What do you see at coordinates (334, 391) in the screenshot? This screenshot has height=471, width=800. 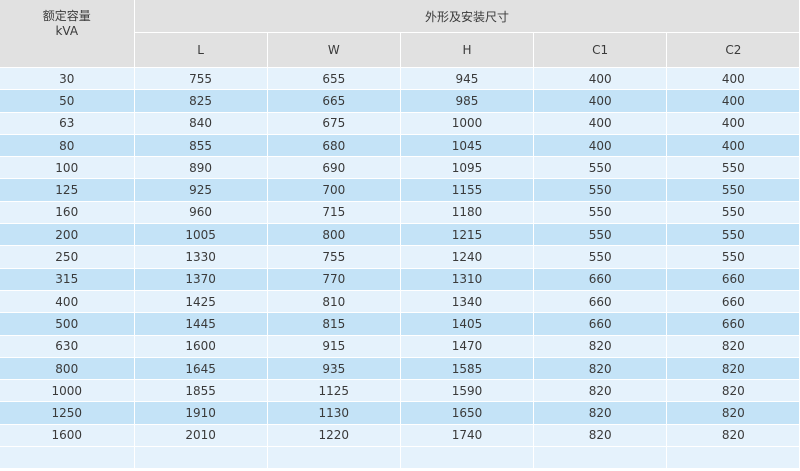 I see `table-cell: 1125` at bounding box center [334, 391].